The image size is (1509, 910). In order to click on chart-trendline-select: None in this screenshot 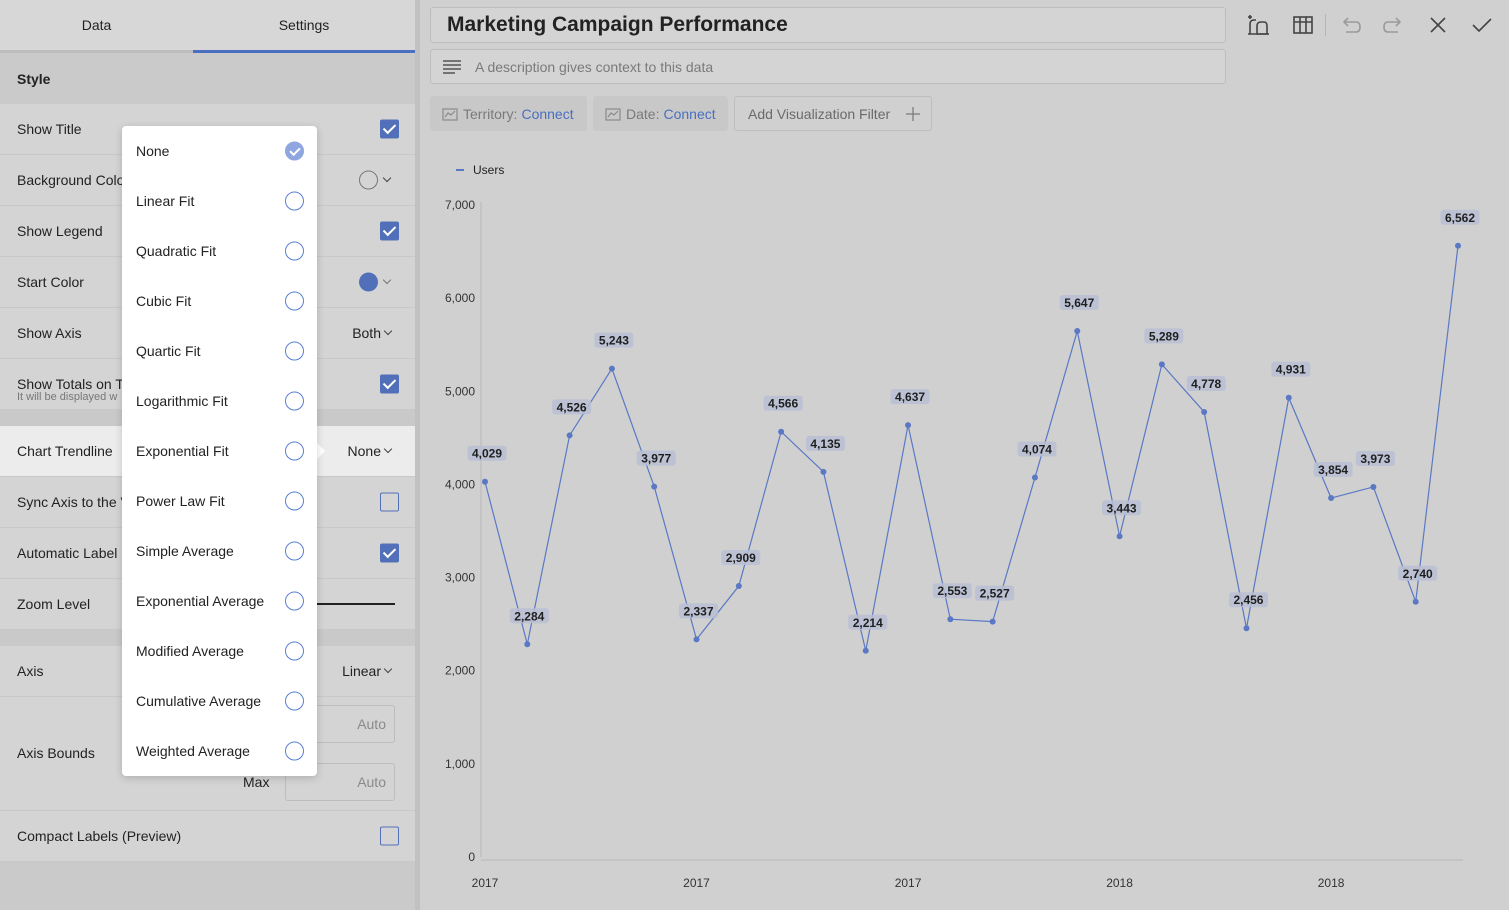, I will do `click(370, 451)`.